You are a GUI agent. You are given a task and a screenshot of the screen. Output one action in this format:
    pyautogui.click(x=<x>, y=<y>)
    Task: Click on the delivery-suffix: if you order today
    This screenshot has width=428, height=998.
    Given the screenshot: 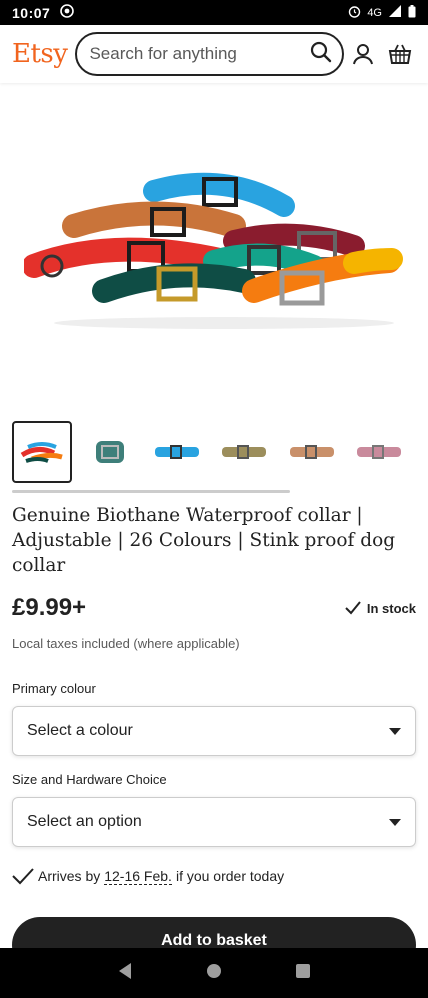 What is the action you would take?
    pyautogui.click(x=230, y=876)
    